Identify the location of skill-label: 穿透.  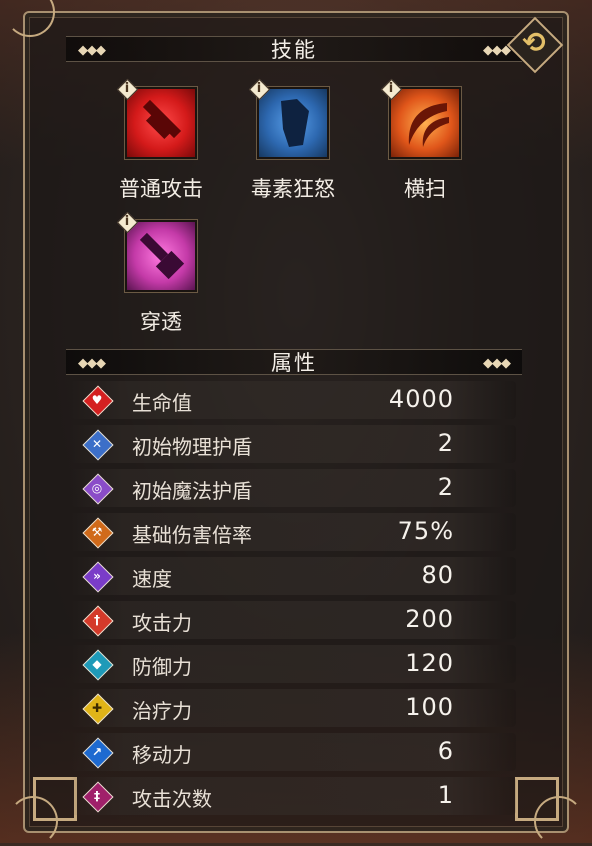
(161, 322).